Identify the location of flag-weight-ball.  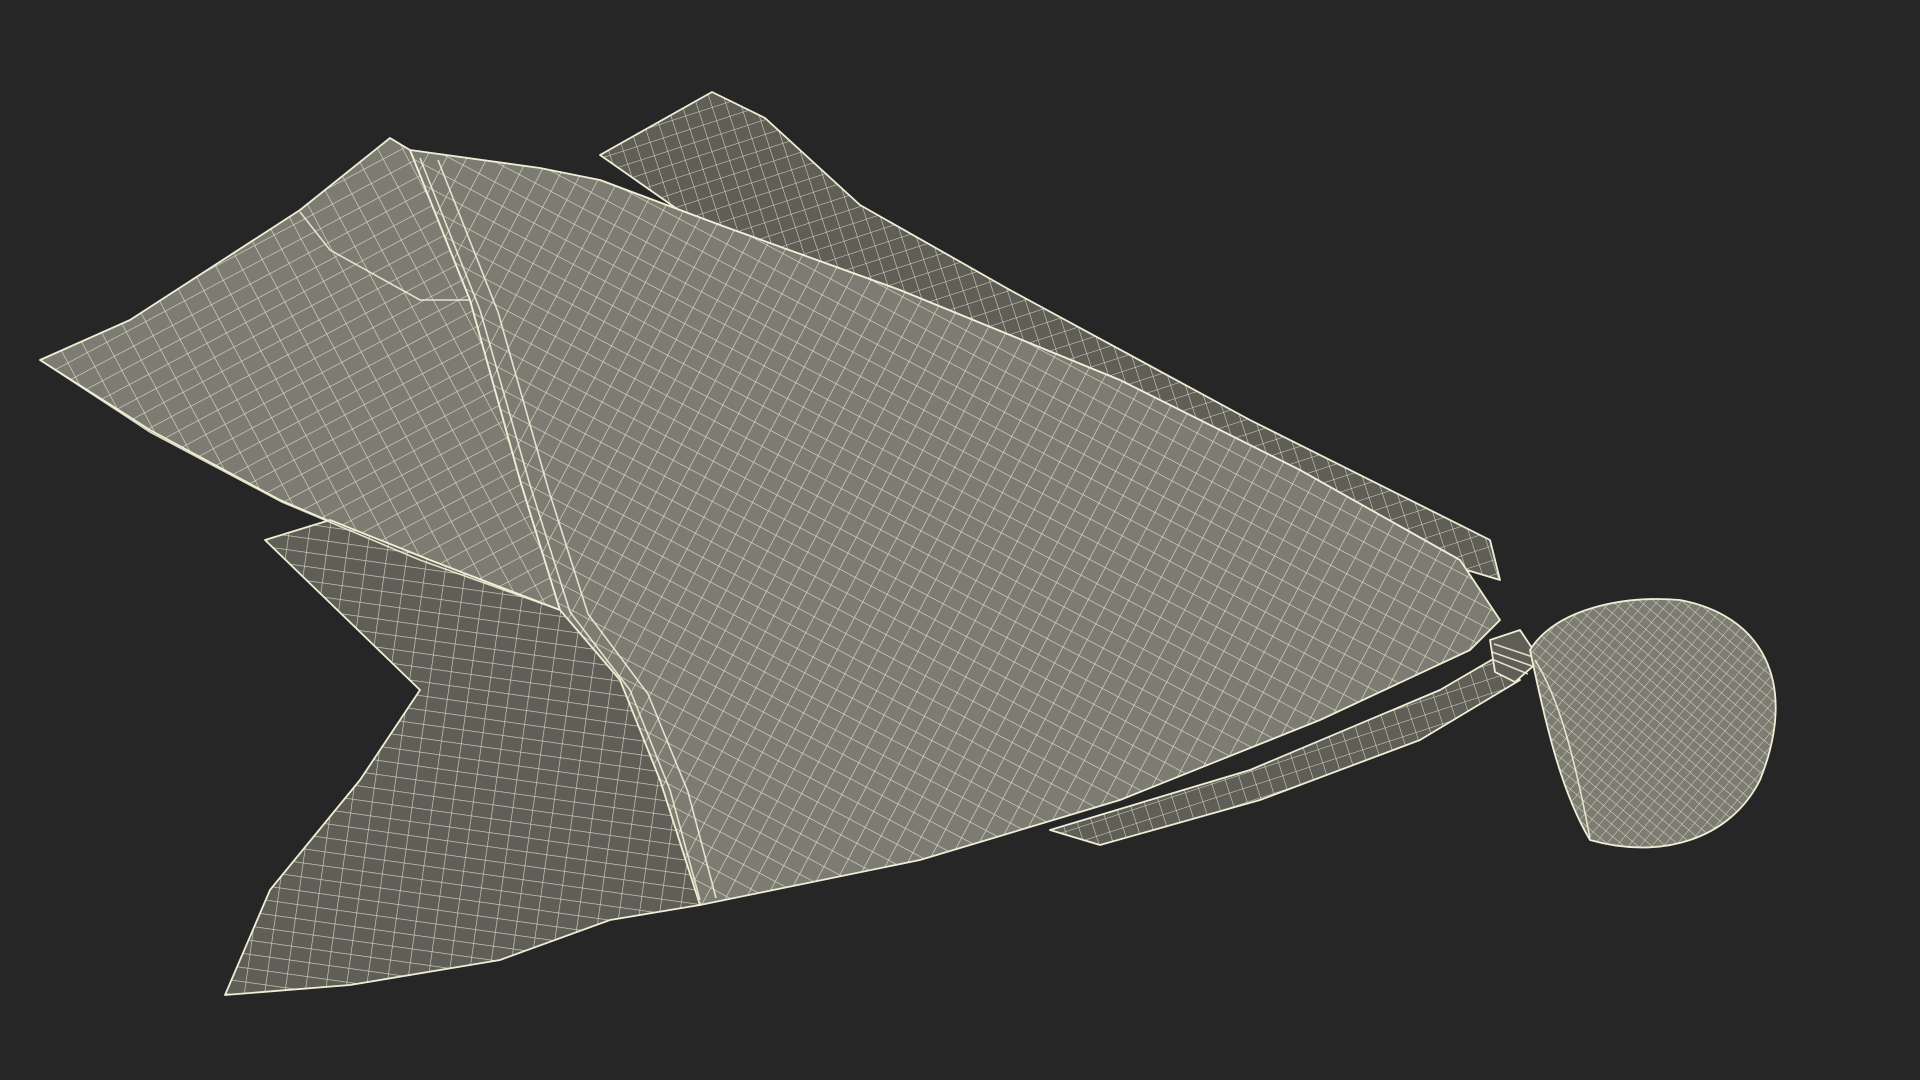
(1653, 723).